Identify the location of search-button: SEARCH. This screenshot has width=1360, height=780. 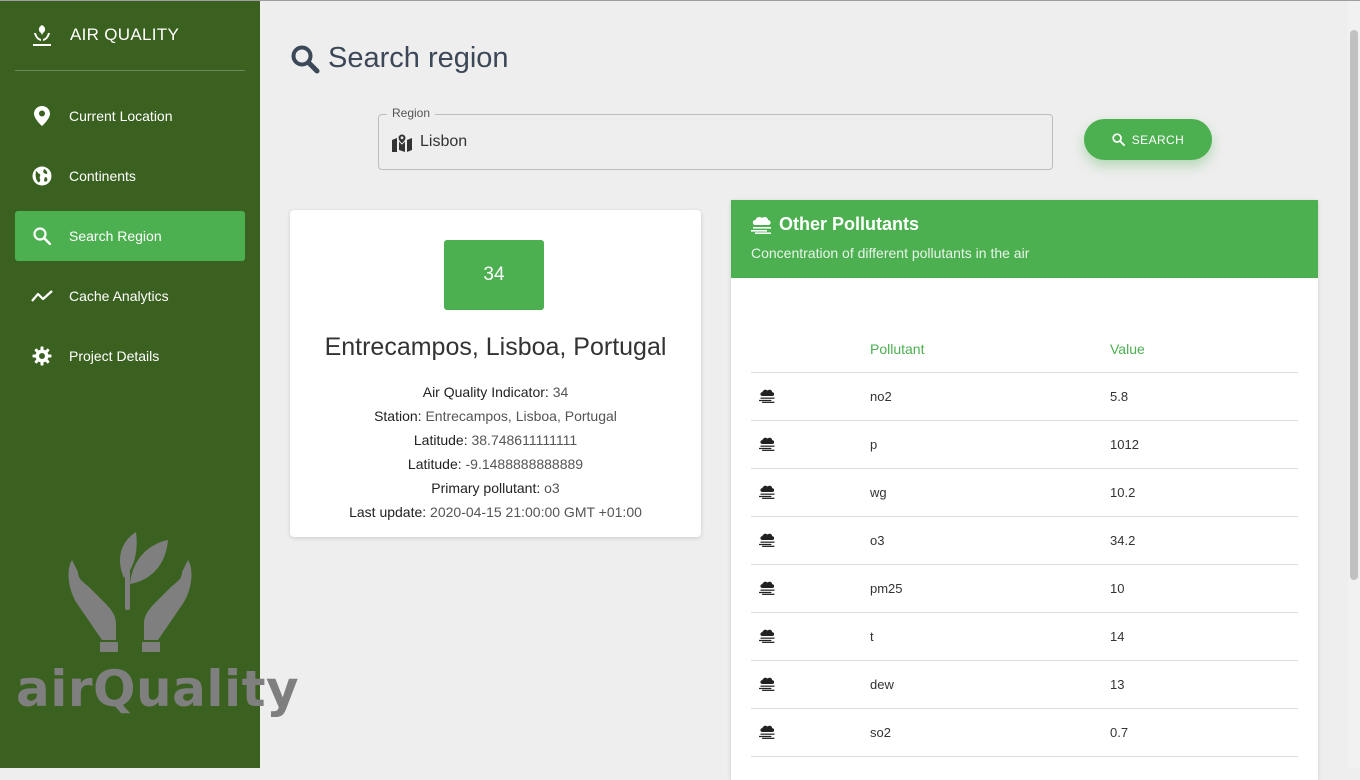
(1148, 139).